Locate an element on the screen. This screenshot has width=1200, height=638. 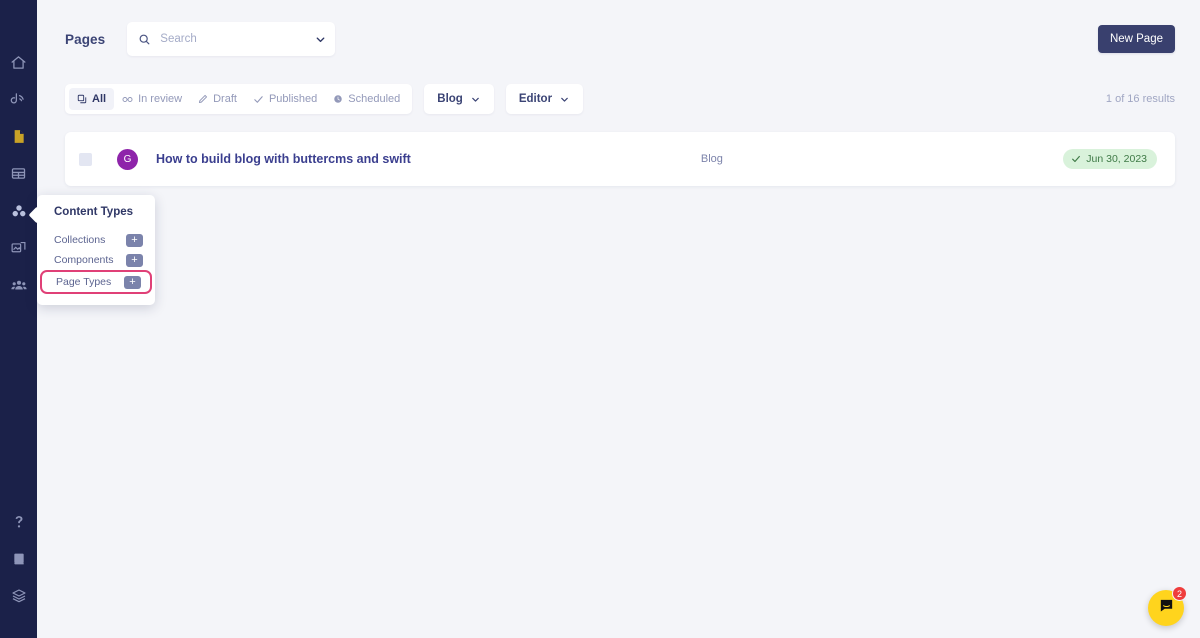
popup-item-components: Components + is located at coordinates (96, 260).